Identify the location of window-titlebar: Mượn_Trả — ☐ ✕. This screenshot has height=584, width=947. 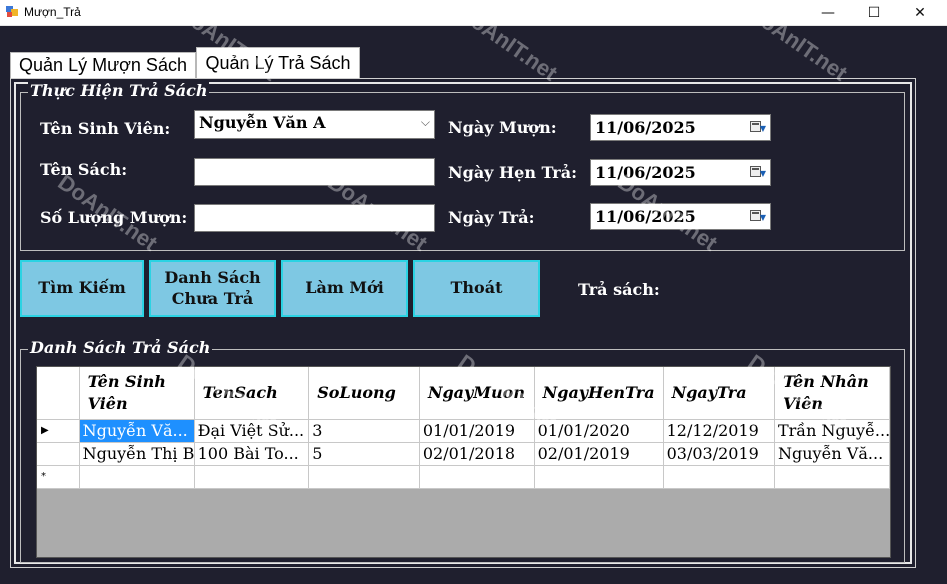
(473, 13).